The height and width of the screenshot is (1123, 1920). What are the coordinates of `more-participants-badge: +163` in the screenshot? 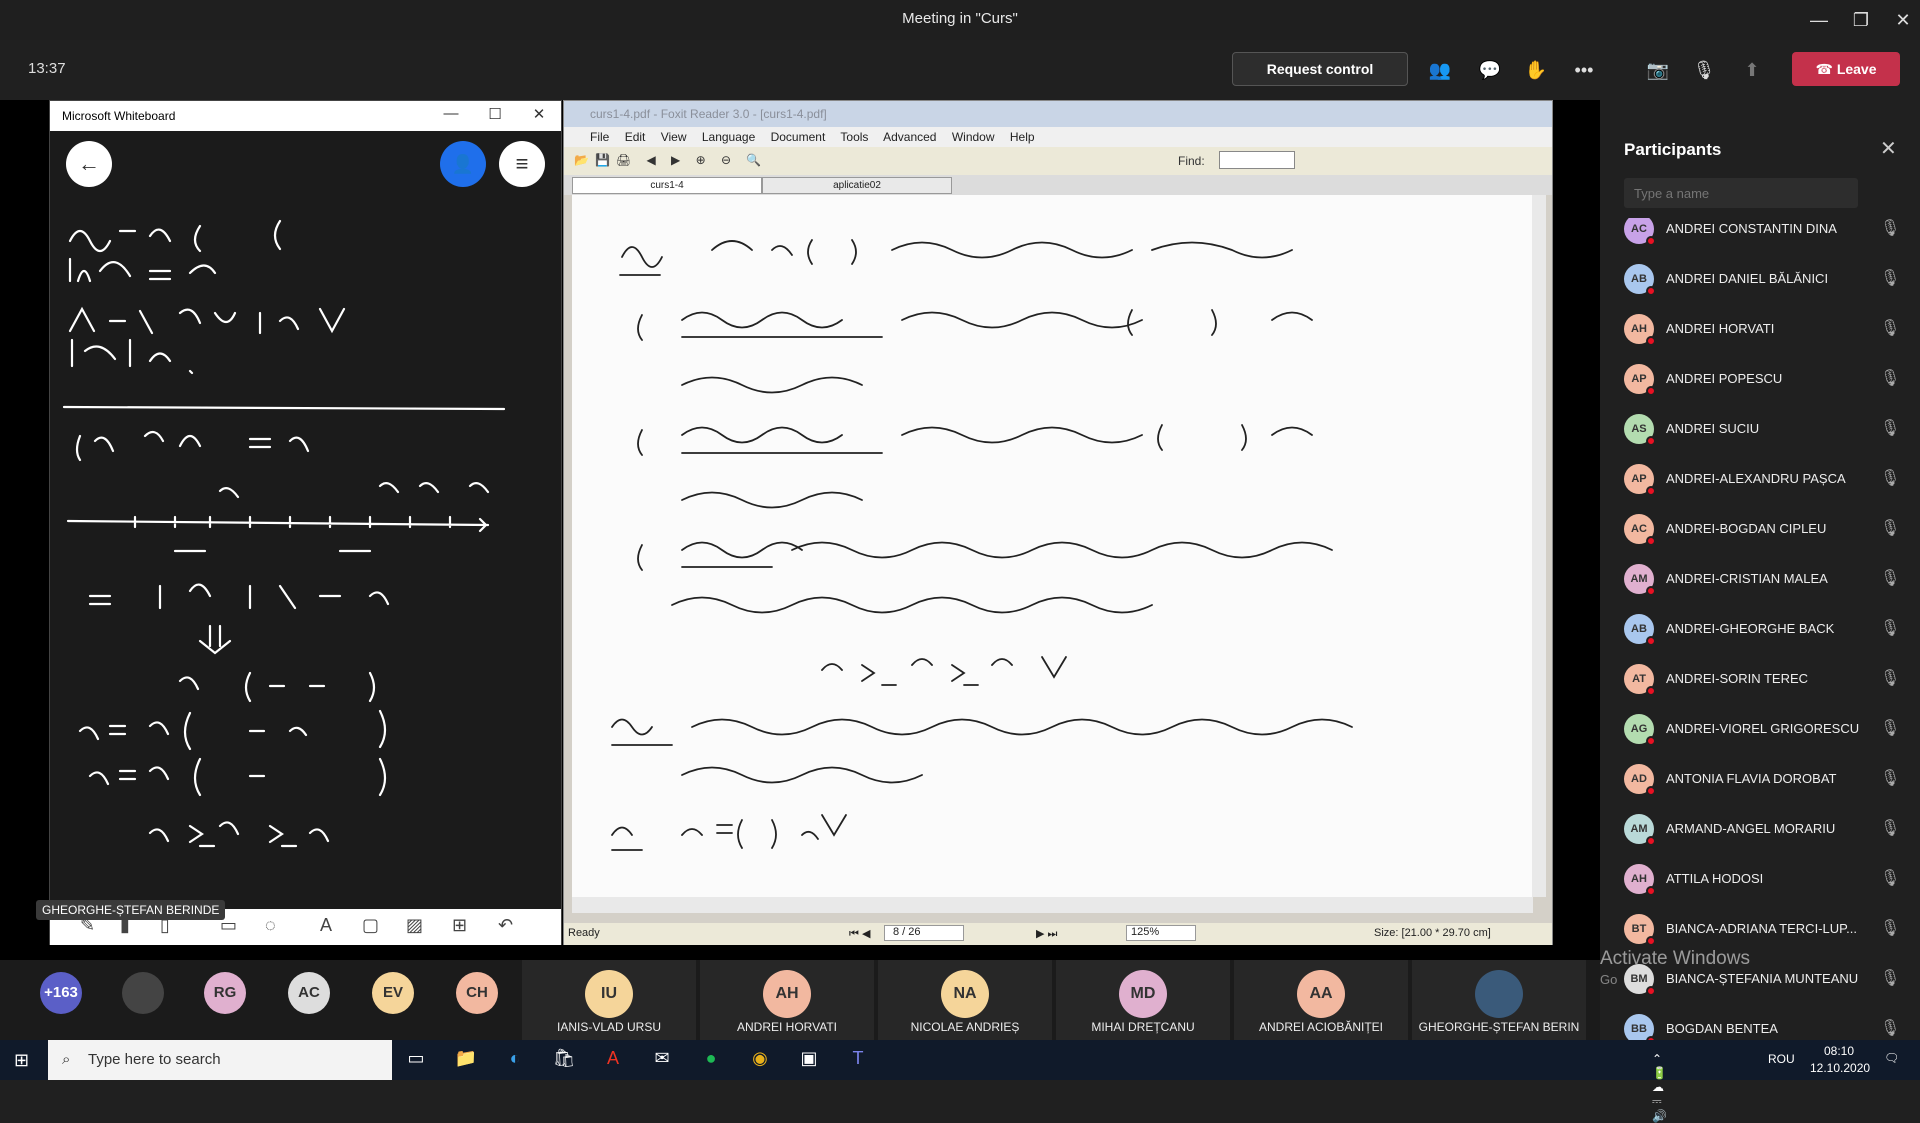 It's located at (61, 993).